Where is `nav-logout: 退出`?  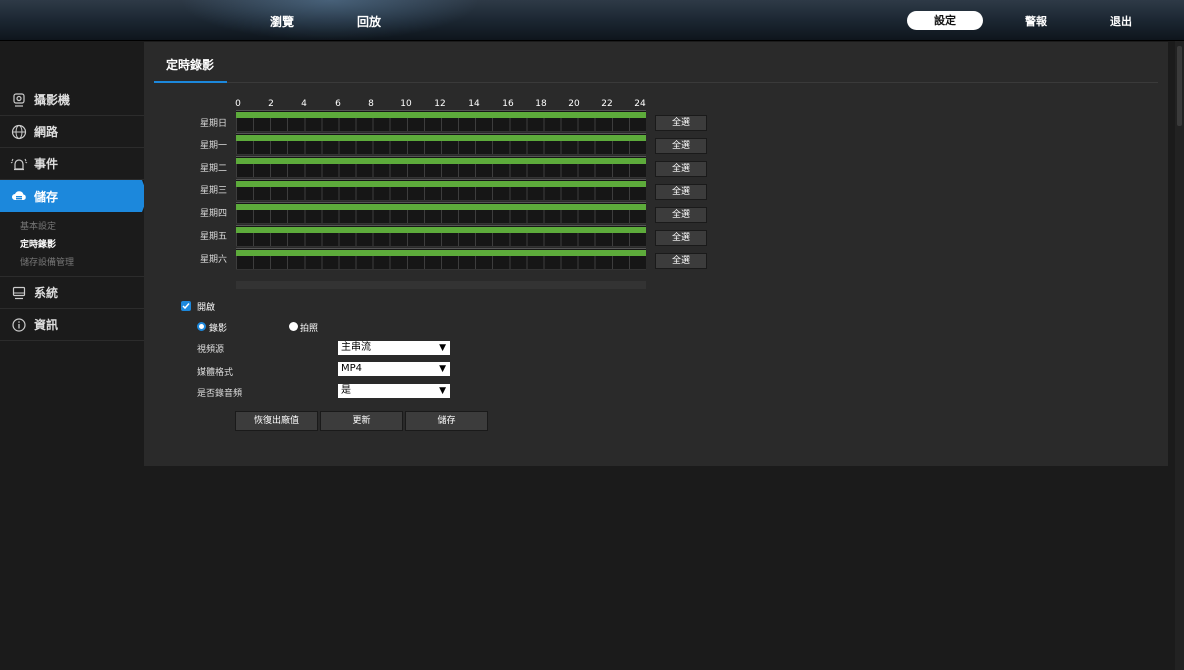 nav-logout: 退出 is located at coordinates (1121, 21).